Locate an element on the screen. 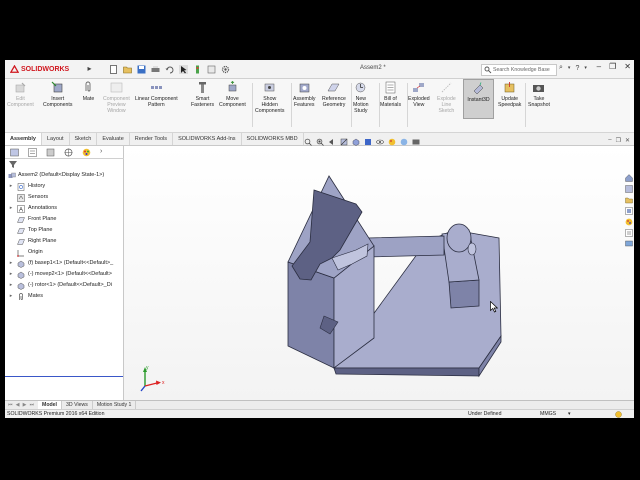 The image size is (640, 480). minimize-icon: – is located at coordinates (599, 66).